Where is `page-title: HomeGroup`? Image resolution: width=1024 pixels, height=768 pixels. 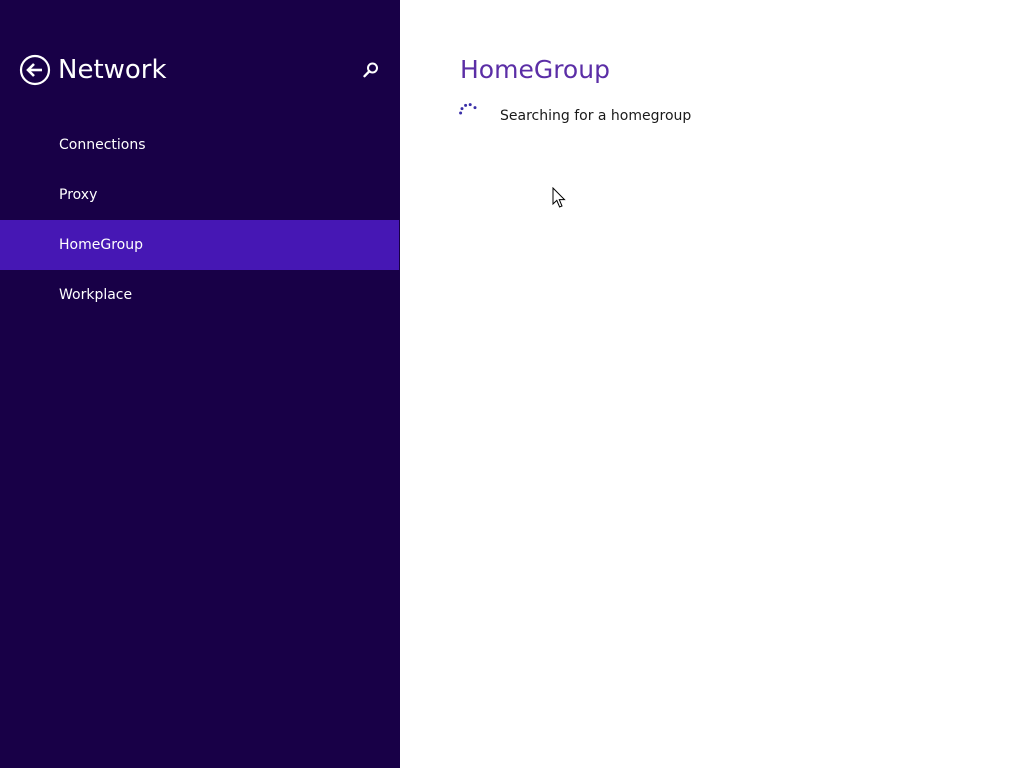
page-title: HomeGroup is located at coordinates (535, 69).